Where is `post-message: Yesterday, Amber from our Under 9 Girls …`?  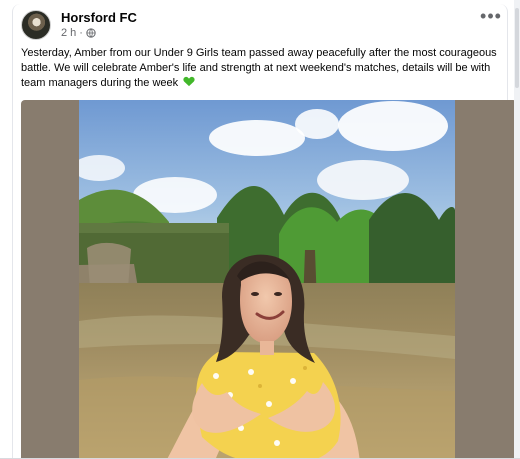 post-message: Yesterday, Amber from our Under 9 Girls … is located at coordinates (260, 68).